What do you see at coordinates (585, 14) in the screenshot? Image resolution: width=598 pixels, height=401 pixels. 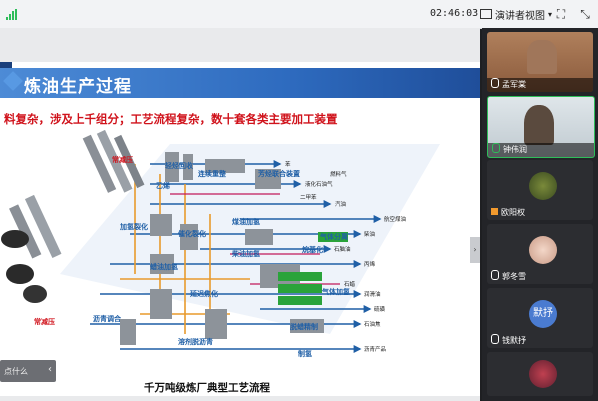 I see `exit-fullscreen-icon: ⤡` at bounding box center [585, 14].